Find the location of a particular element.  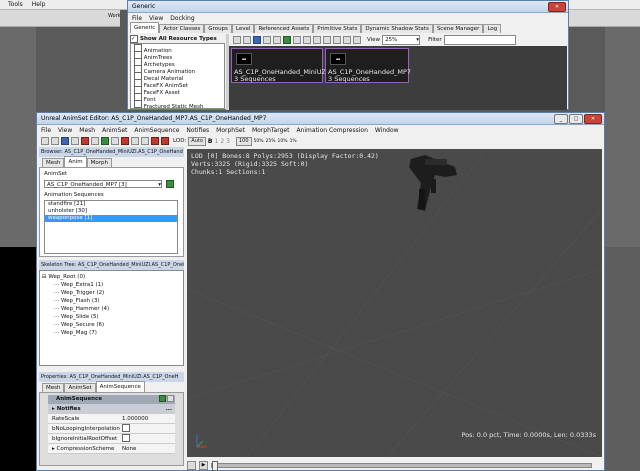

props-expand-icon is located at coordinates (162, 398).